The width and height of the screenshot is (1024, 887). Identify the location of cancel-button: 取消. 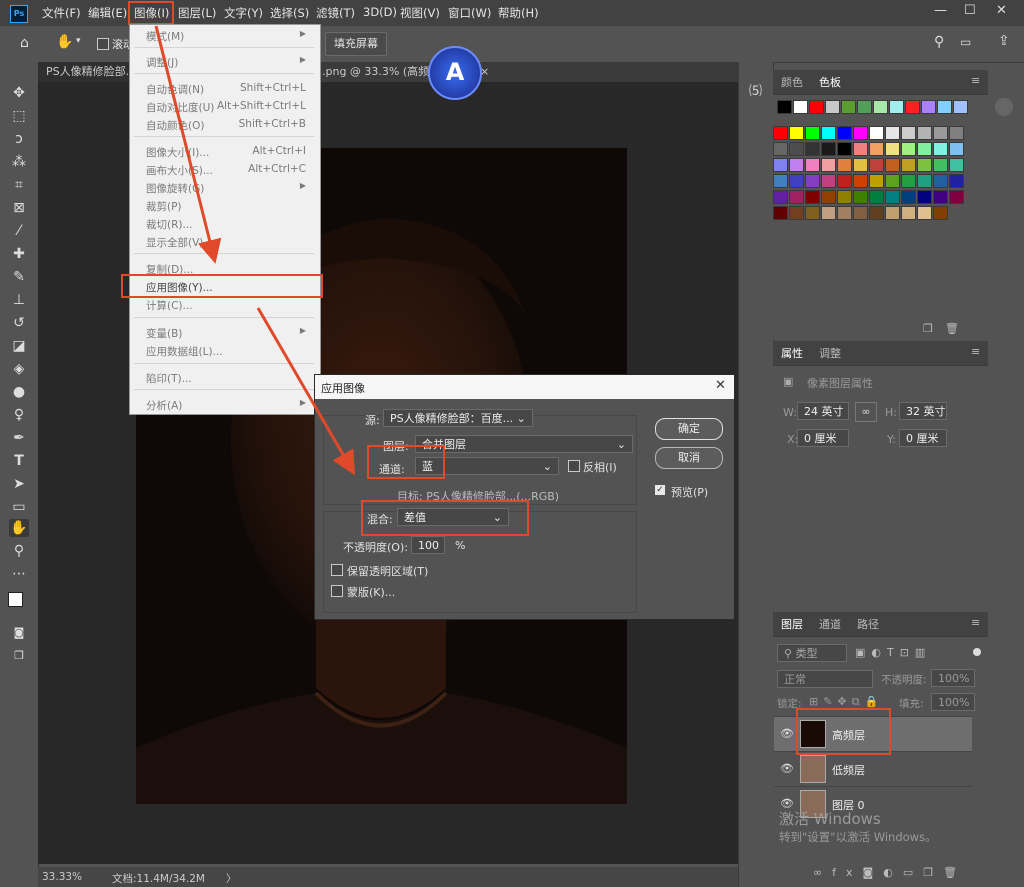
(689, 458).